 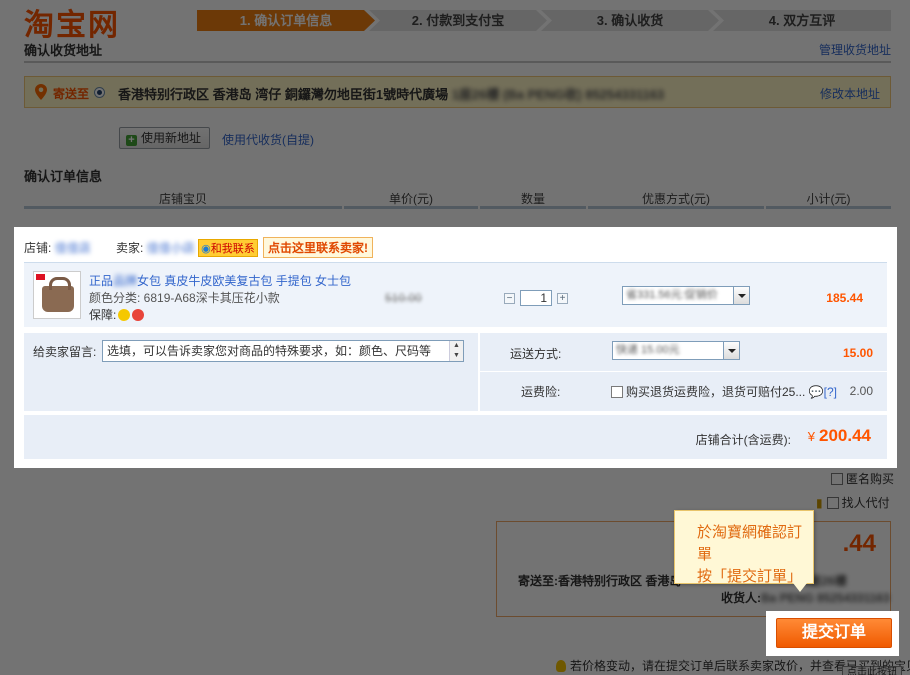 What do you see at coordinates (57, 295) in the screenshot?
I see `product-thumbnail` at bounding box center [57, 295].